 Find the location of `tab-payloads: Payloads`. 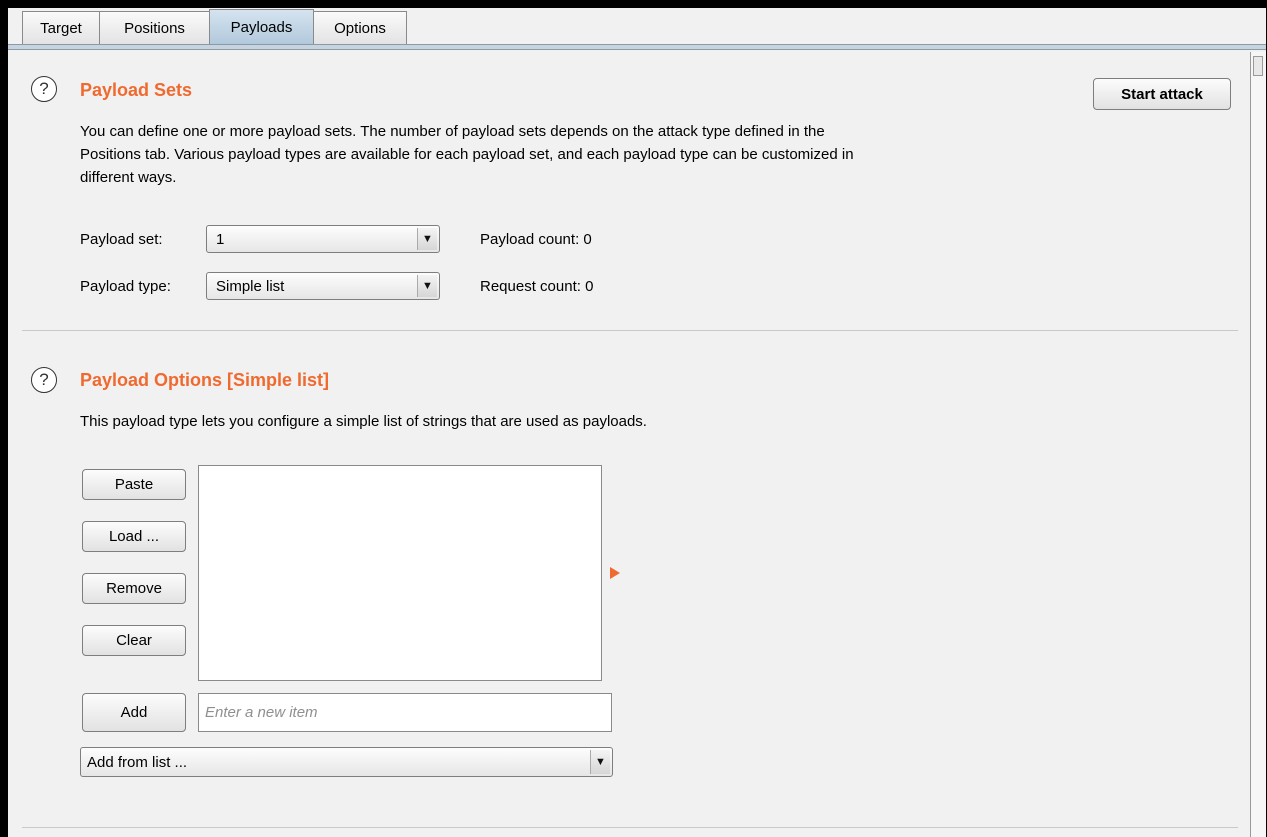

tab-payloads: Payloads is located at coordinates (261, 26).